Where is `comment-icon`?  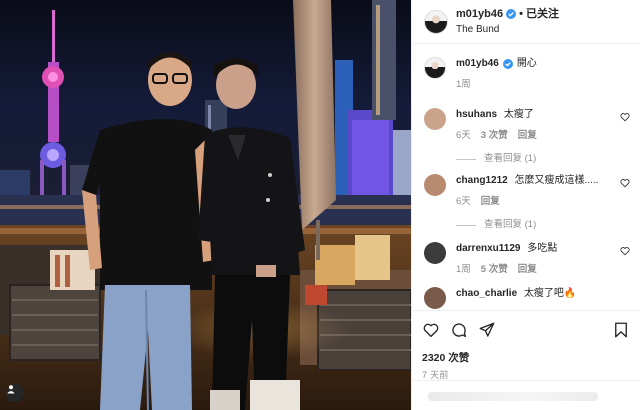
comment-icon is located at coordinates (459, 330).